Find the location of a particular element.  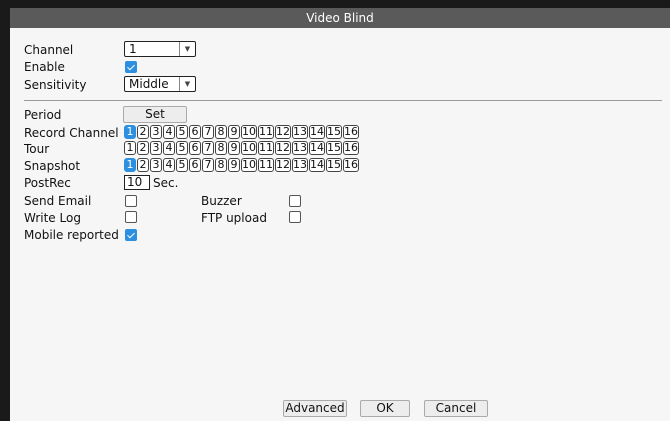

section-divider is located at coordinates (343, 100).